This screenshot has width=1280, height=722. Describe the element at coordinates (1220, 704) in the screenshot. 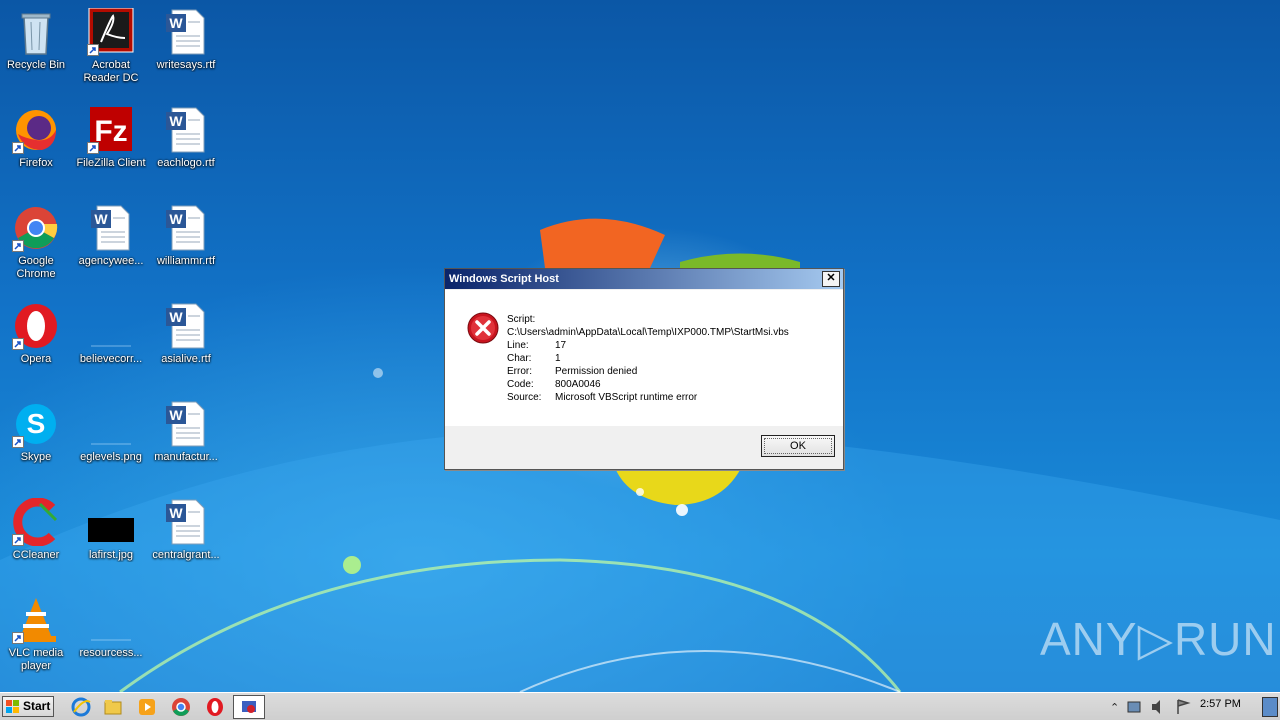

I see `clock: 2:57 PM` at that location.